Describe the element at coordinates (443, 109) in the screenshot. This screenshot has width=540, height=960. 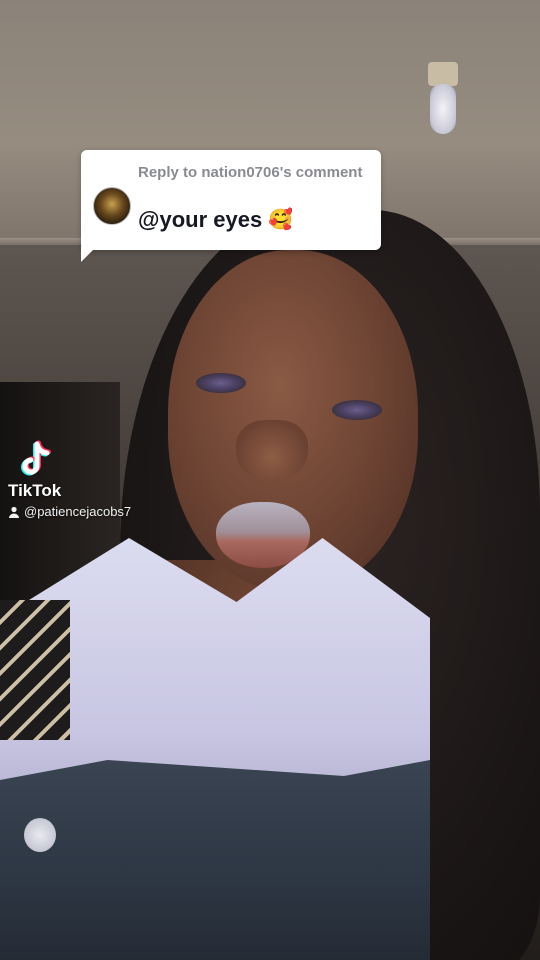
I see `light-bulb` at that location.